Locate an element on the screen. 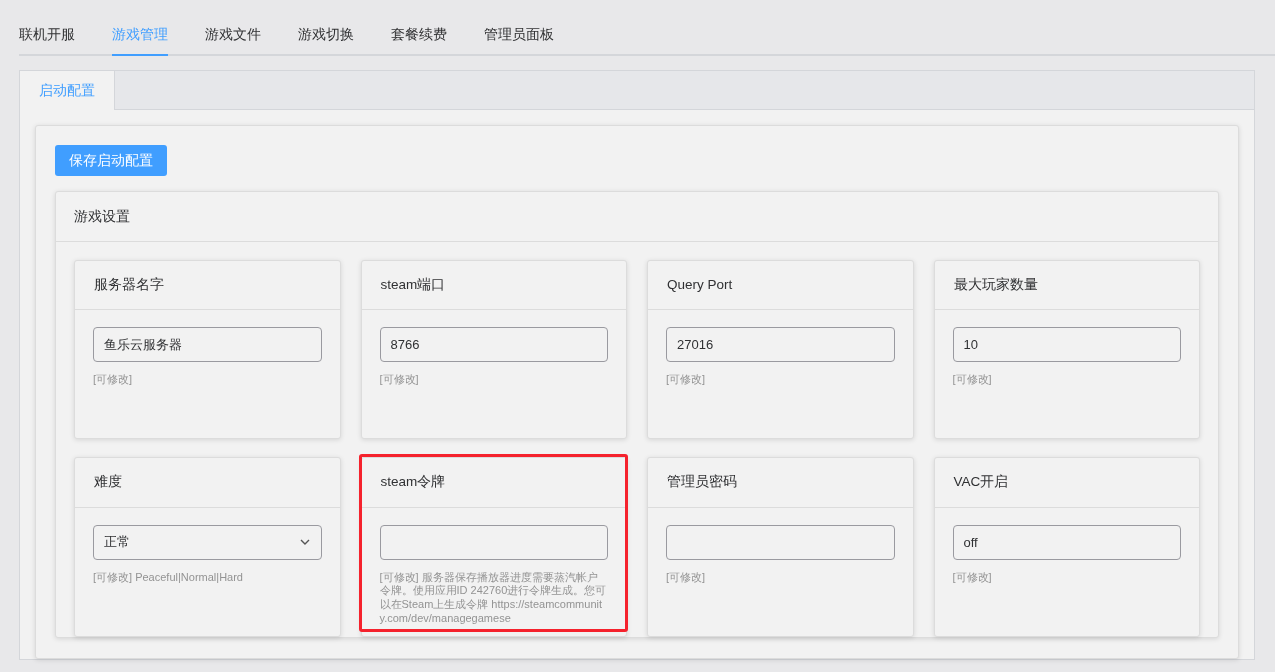  field-label: 管理员密码 is located at coordinates (780, 483).